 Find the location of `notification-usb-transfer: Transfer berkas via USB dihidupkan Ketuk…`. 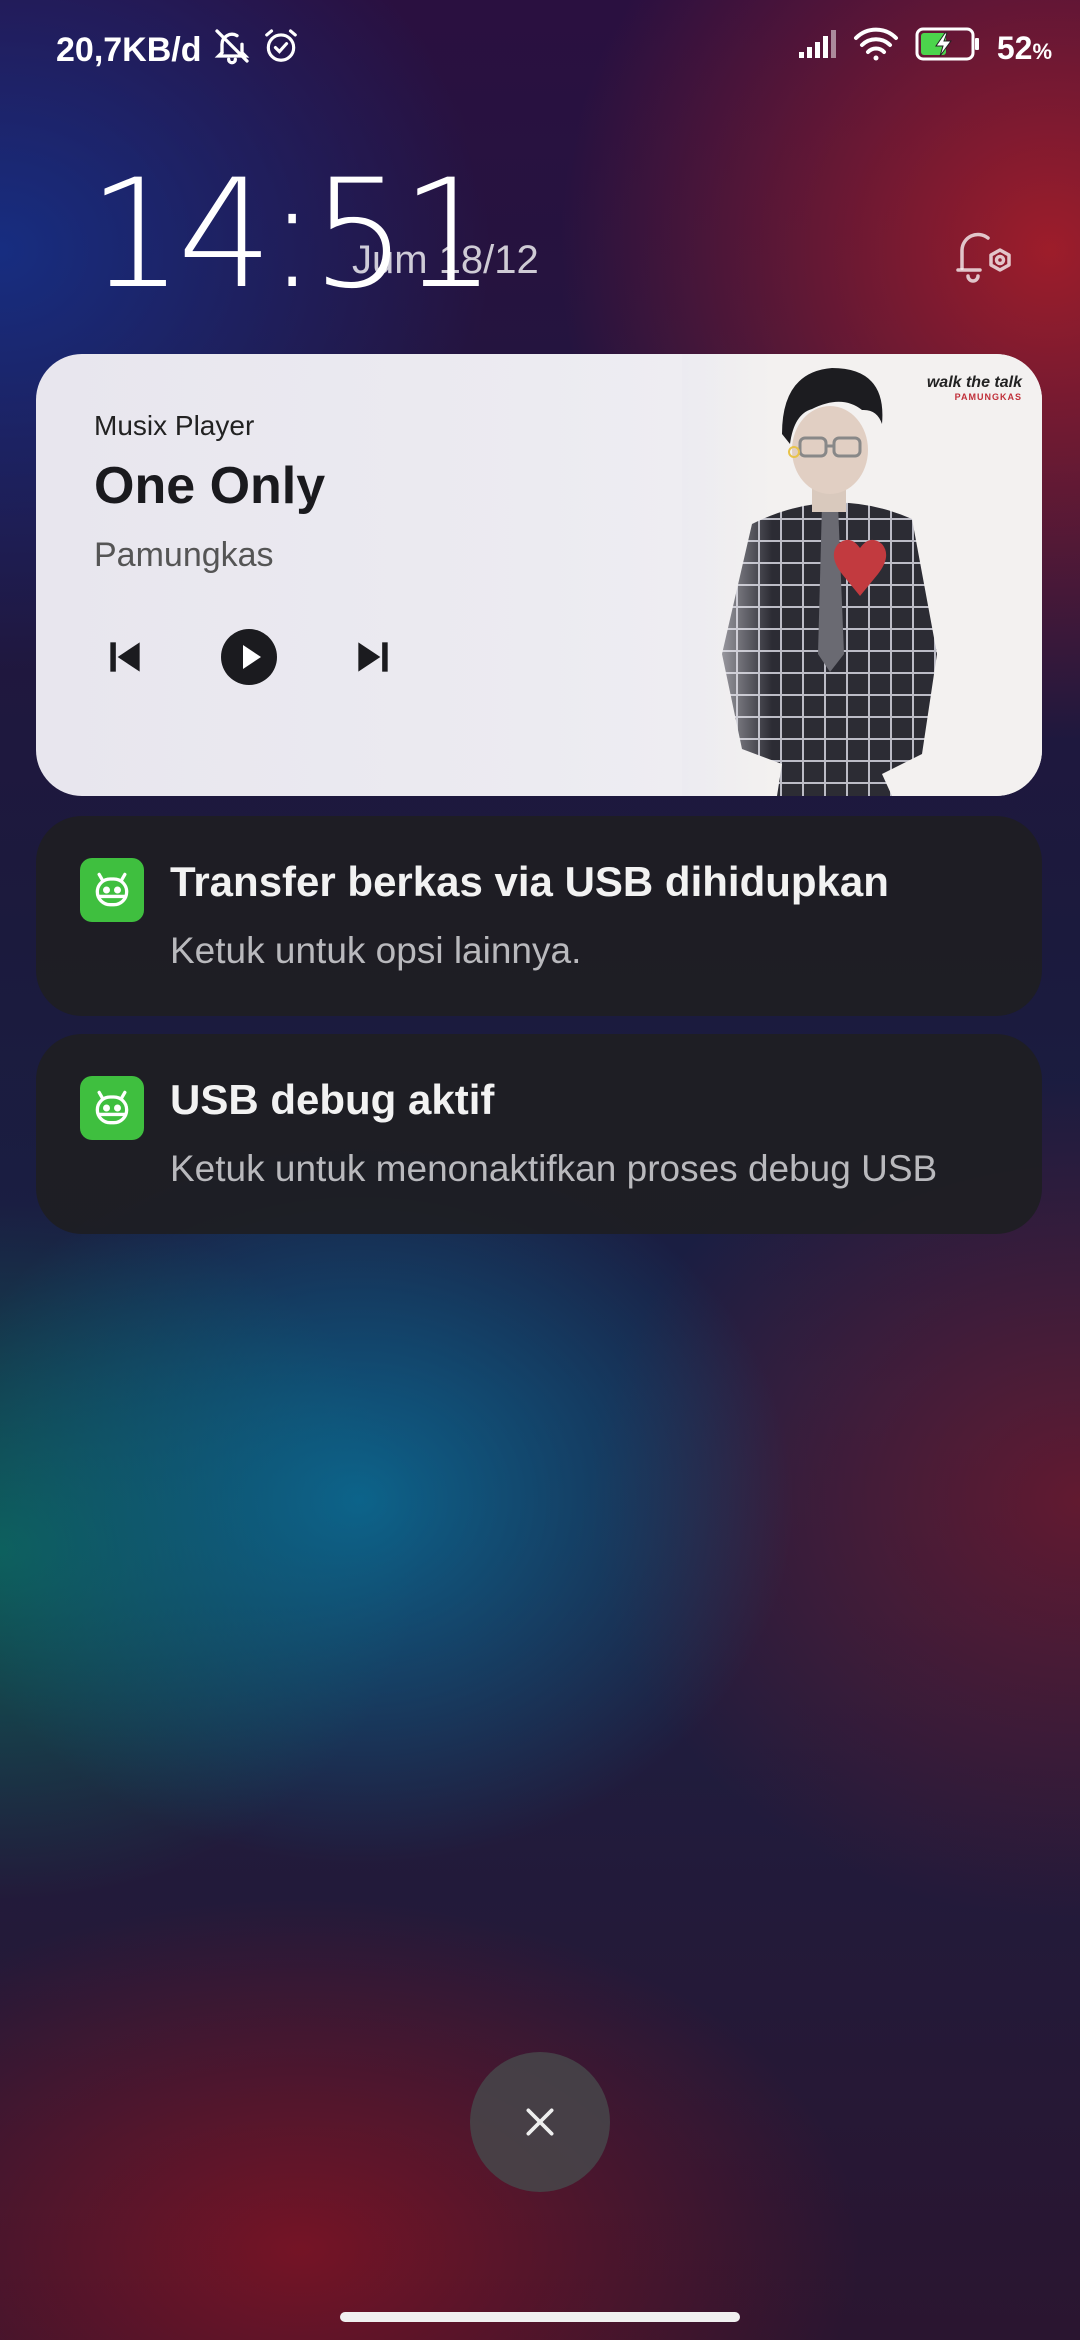

notification-usb-transfer: Transfer berkas via USB dihidupkan Ketuk… is located at coordinates (539, 916).